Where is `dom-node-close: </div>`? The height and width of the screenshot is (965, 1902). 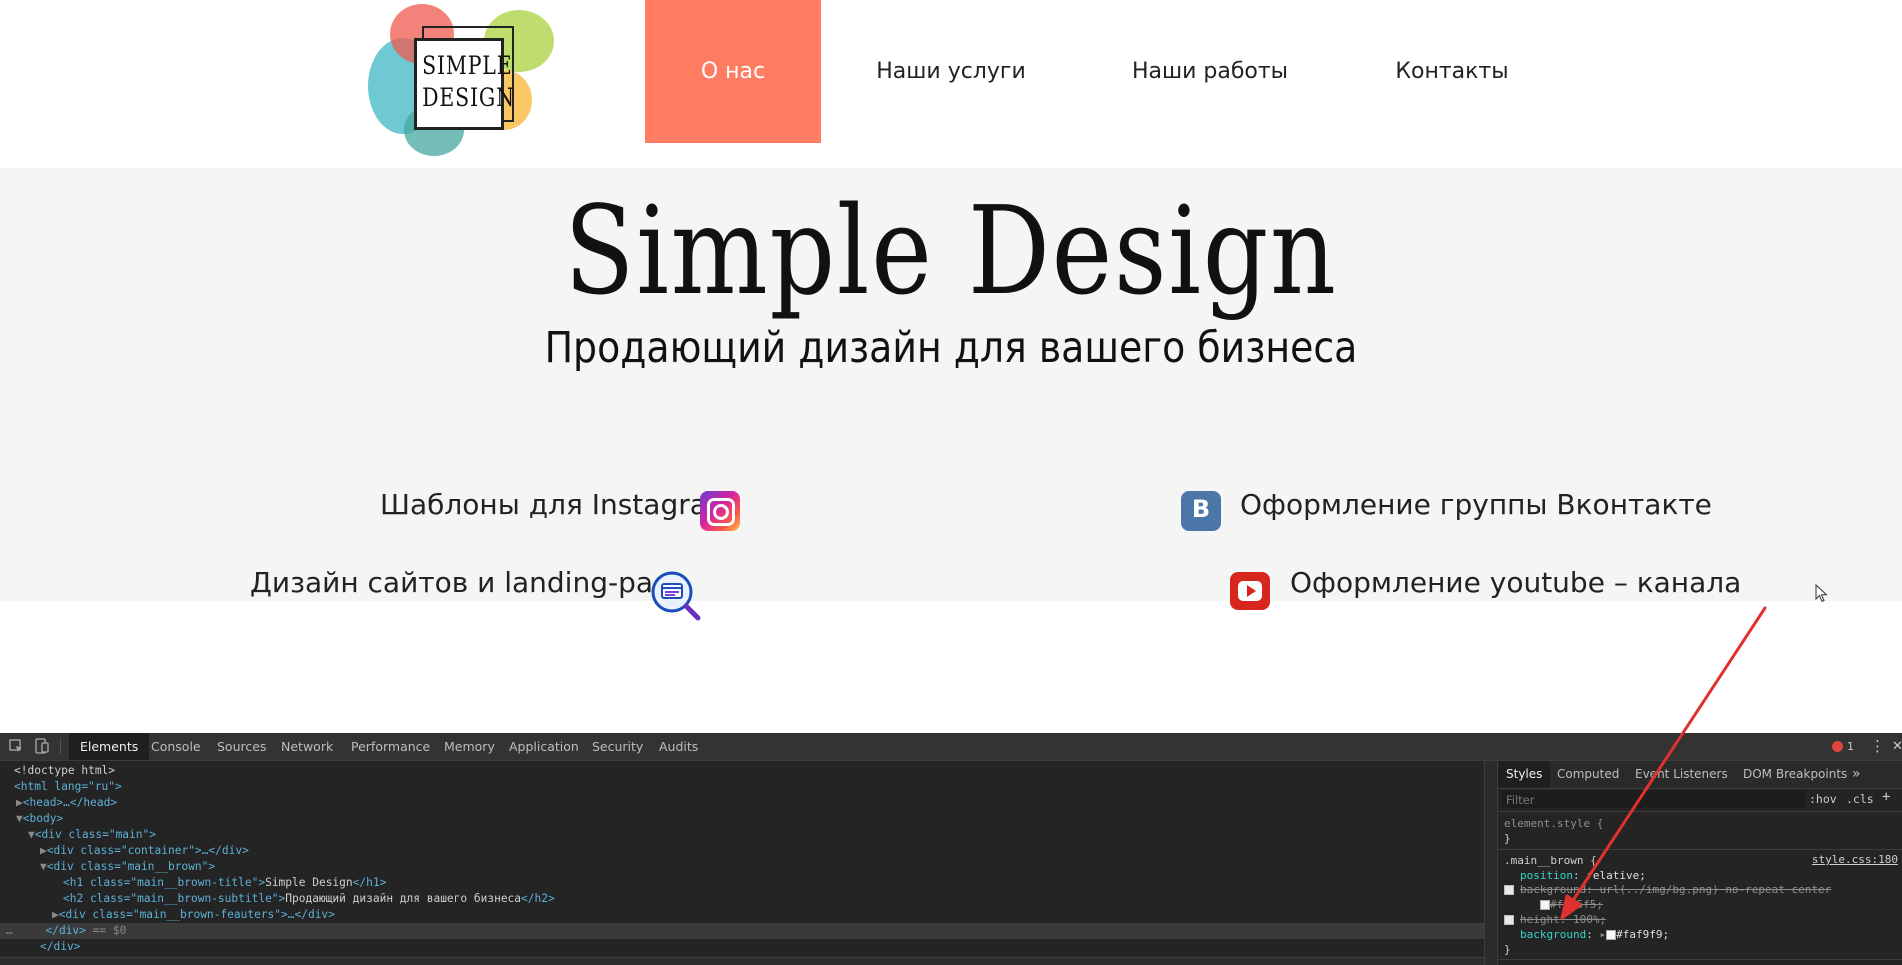
dom-node-close: </div> is located at coordinates (742, 947).